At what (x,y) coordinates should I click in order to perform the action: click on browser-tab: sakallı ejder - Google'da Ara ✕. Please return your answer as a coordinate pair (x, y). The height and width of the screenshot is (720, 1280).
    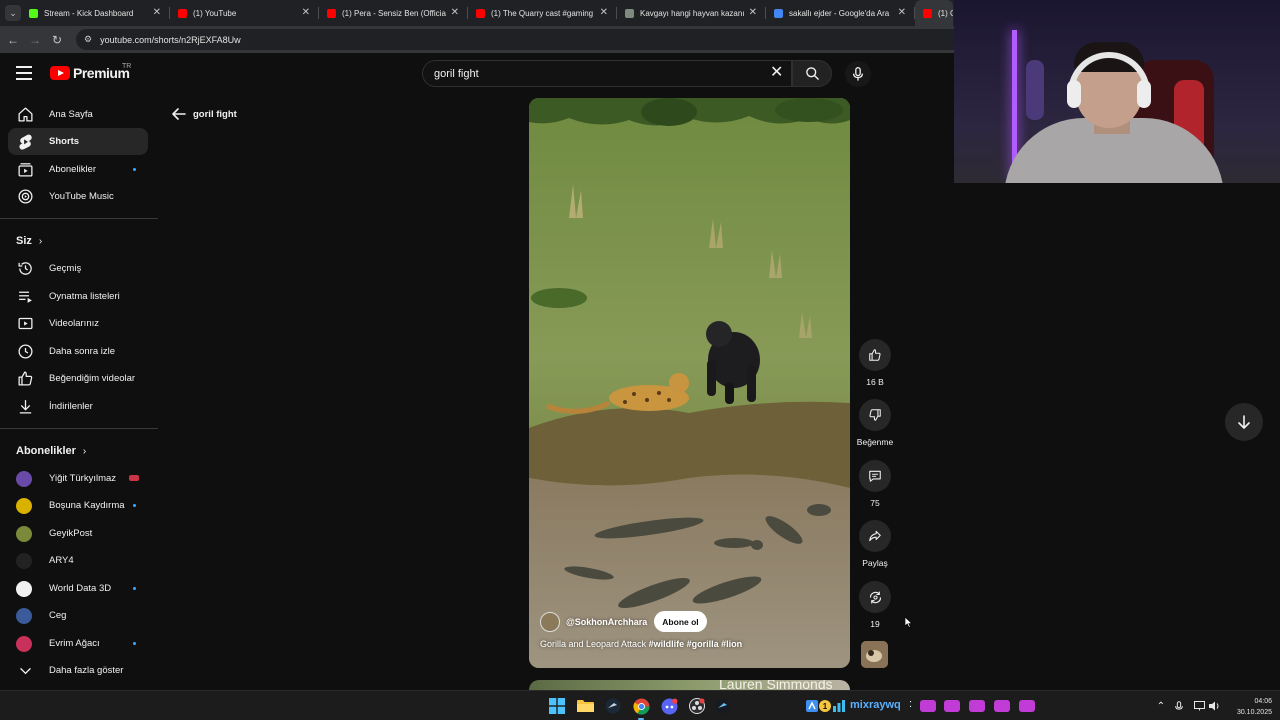
    Looking at the image, I should click on (840, 13).